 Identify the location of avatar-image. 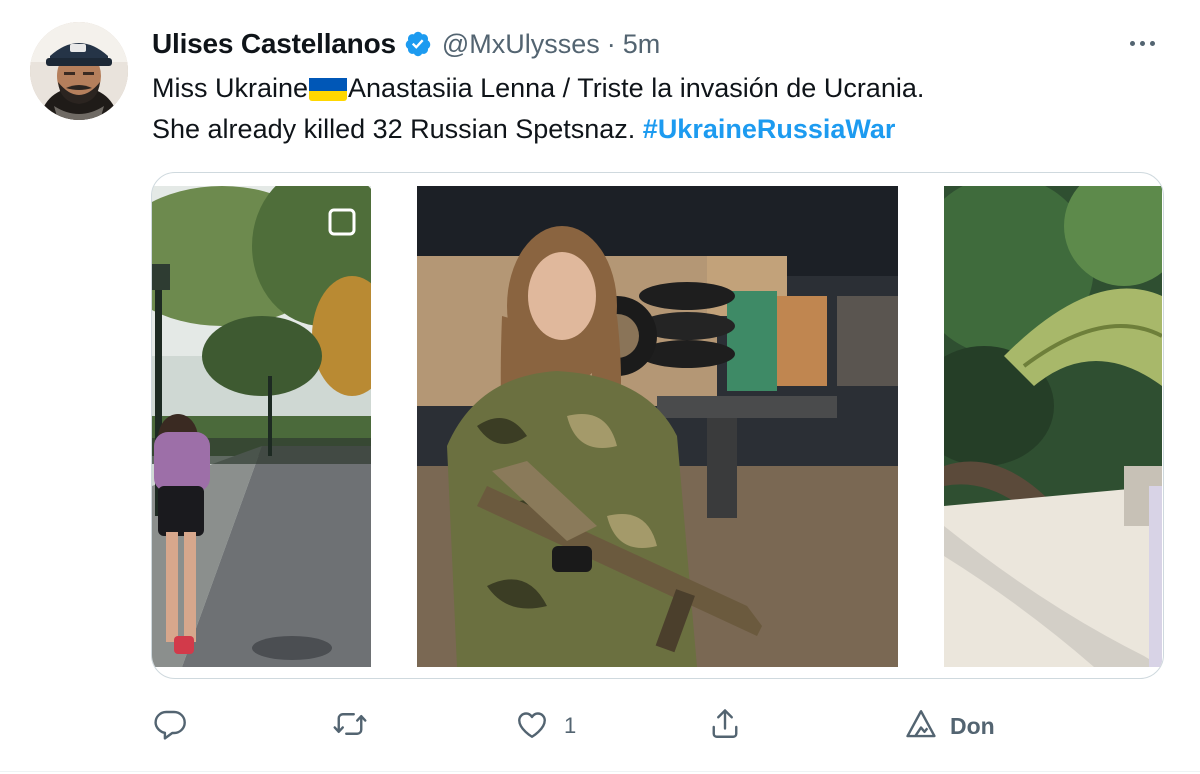
(79, 71).